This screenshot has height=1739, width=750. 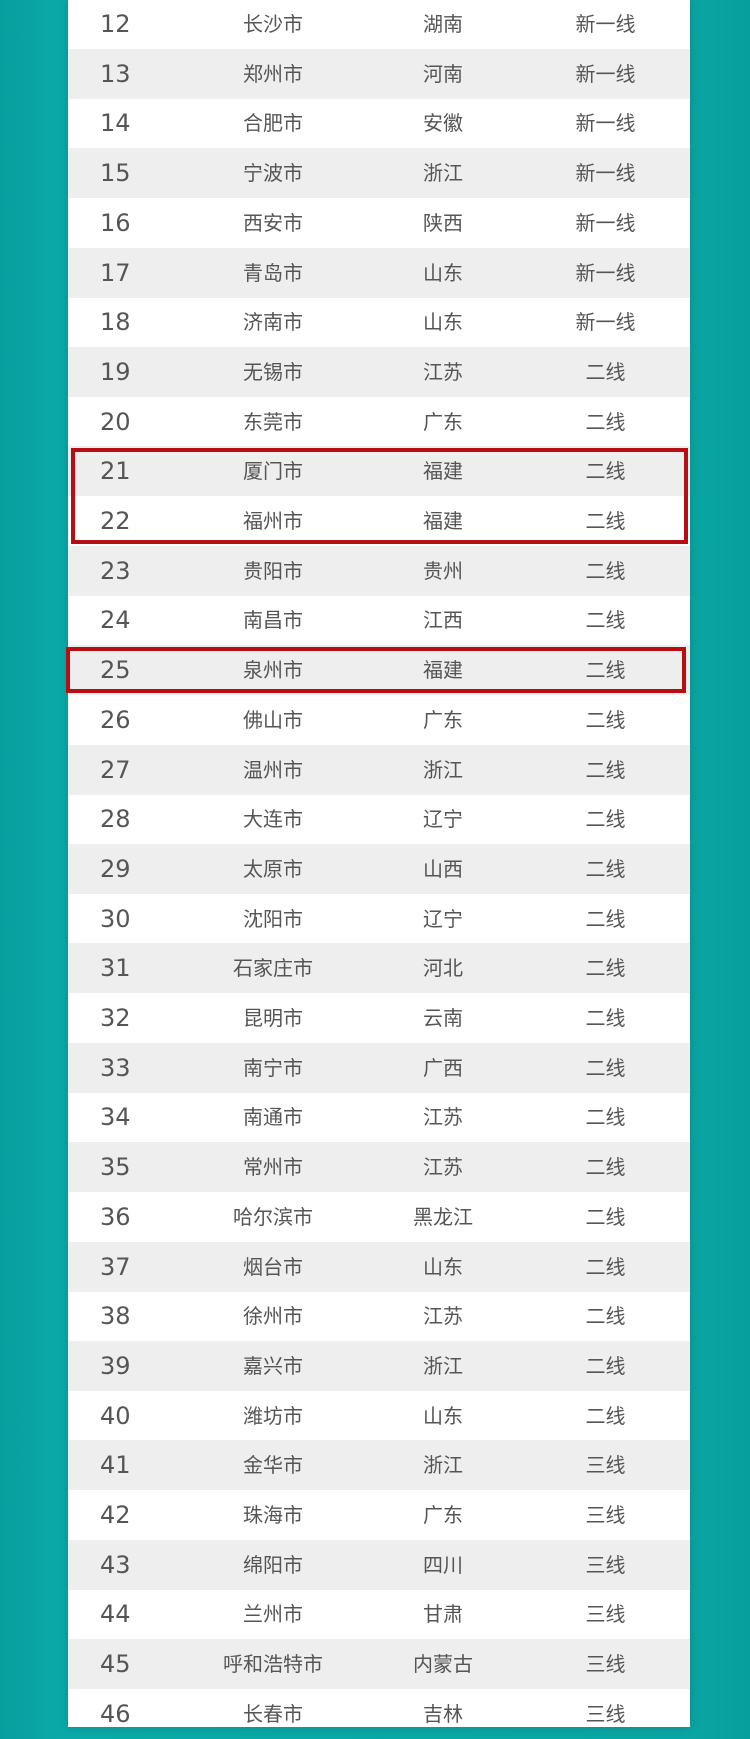 What do you see at coordinates (115, 670) in the screenshot?
I see `rank-cell: 25` at bounding box center [115, 670].